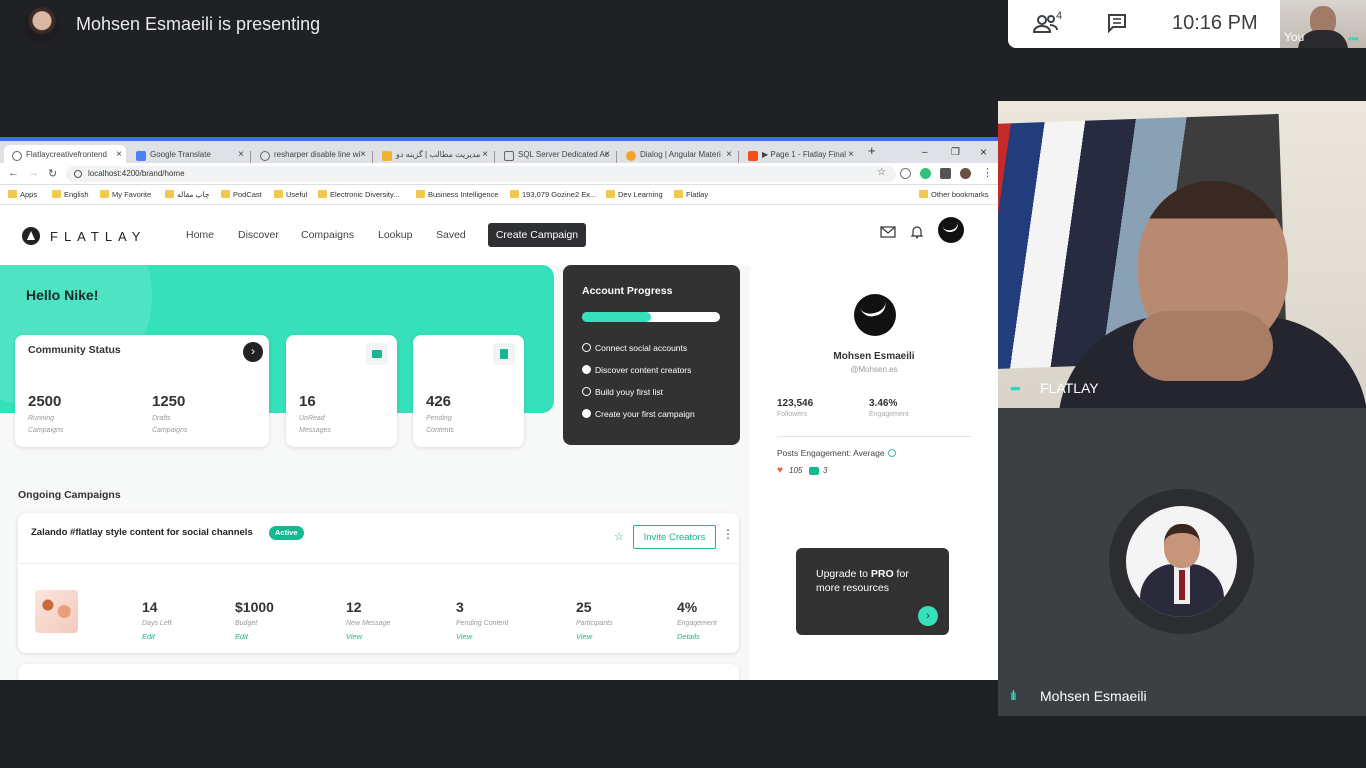  What do you see at coordinates (504, 354) in the screenshot?
I see `copy-icon` at bounding box center [504, 354].